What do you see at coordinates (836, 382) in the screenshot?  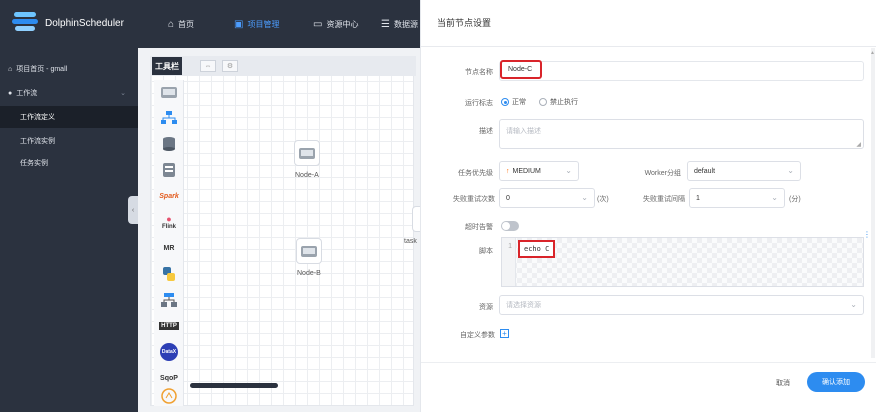 I see `confirm-add-button: 确认添加` at bounding box center [836, 382].